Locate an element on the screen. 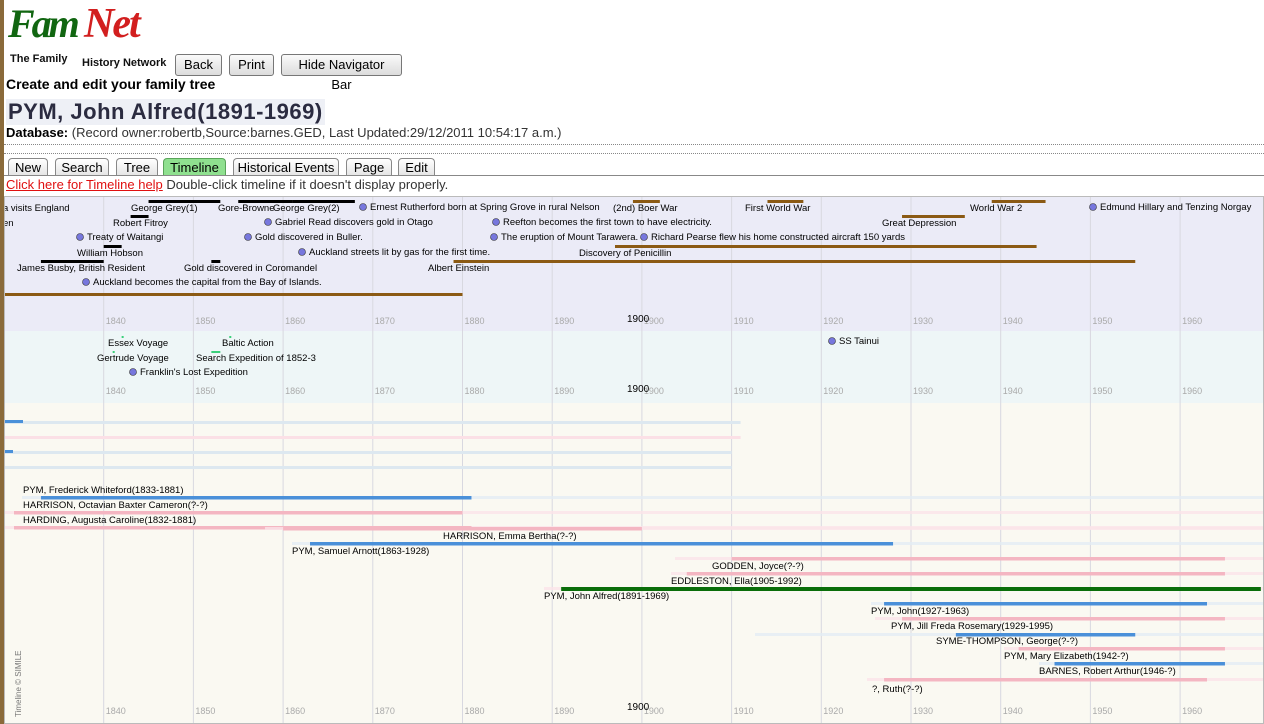 Image resolution: width=1264 pixels, height=724 pixels. history-event-label: Gabriel Read discovers gold in Otago is located at coordinates (354, 222).